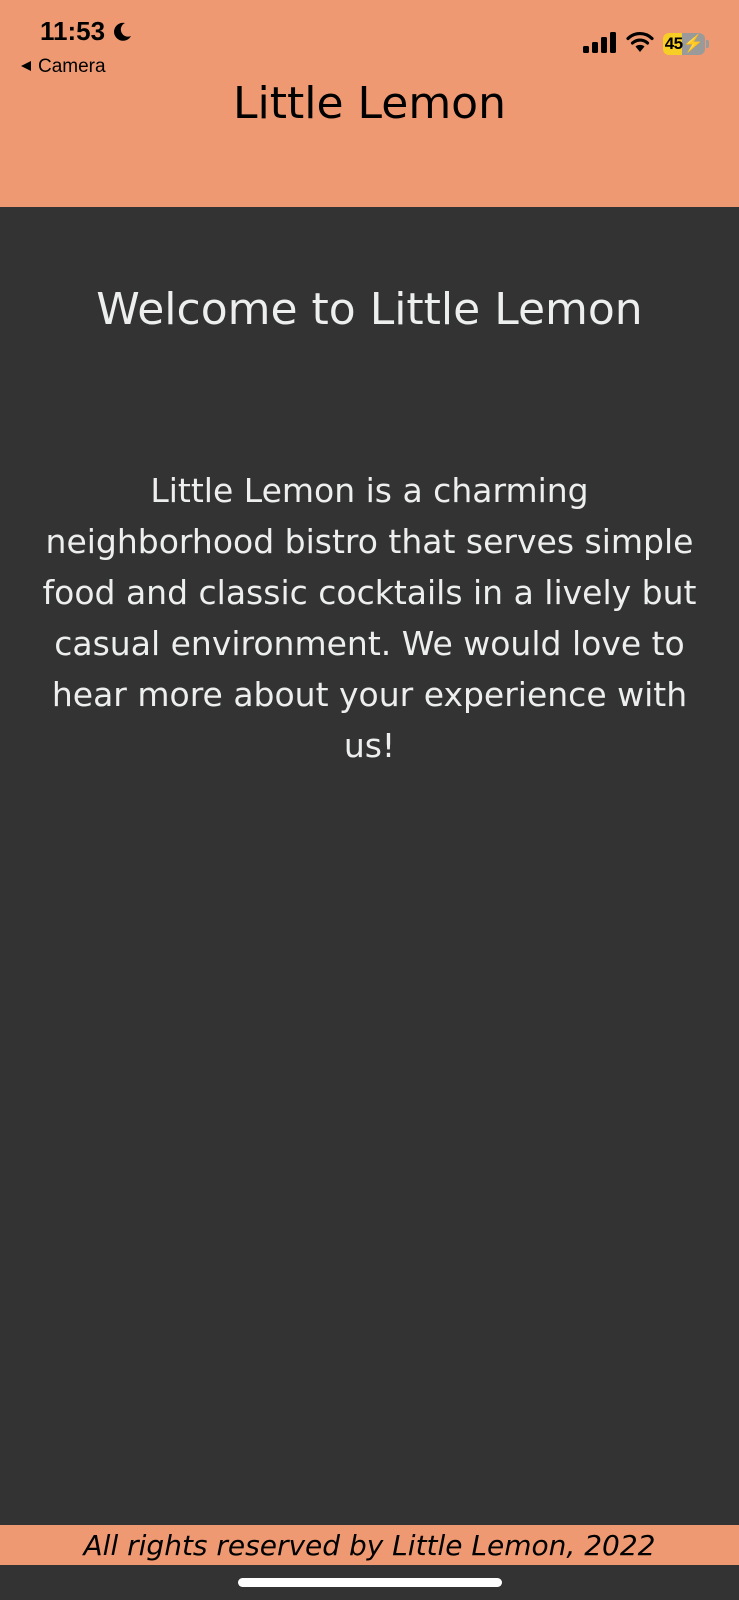 The width and height of the screenshot is (739, 1600). What do you see at coordinates (369, 309) in the screenshot?
I see `welcome-heading: Welcome to Little Lemon` at bounding box center [369, 309].